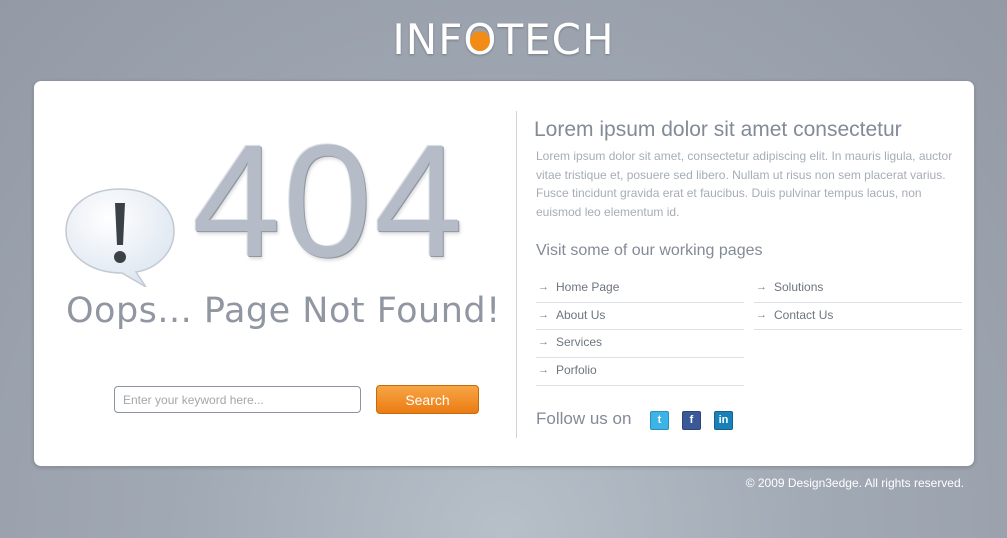 This screenshot has width=1007, height=538. What do you see at coordinates (581, 314) in the screenshot?
I see `link-label: About Us` at bounding box center [581, 314].